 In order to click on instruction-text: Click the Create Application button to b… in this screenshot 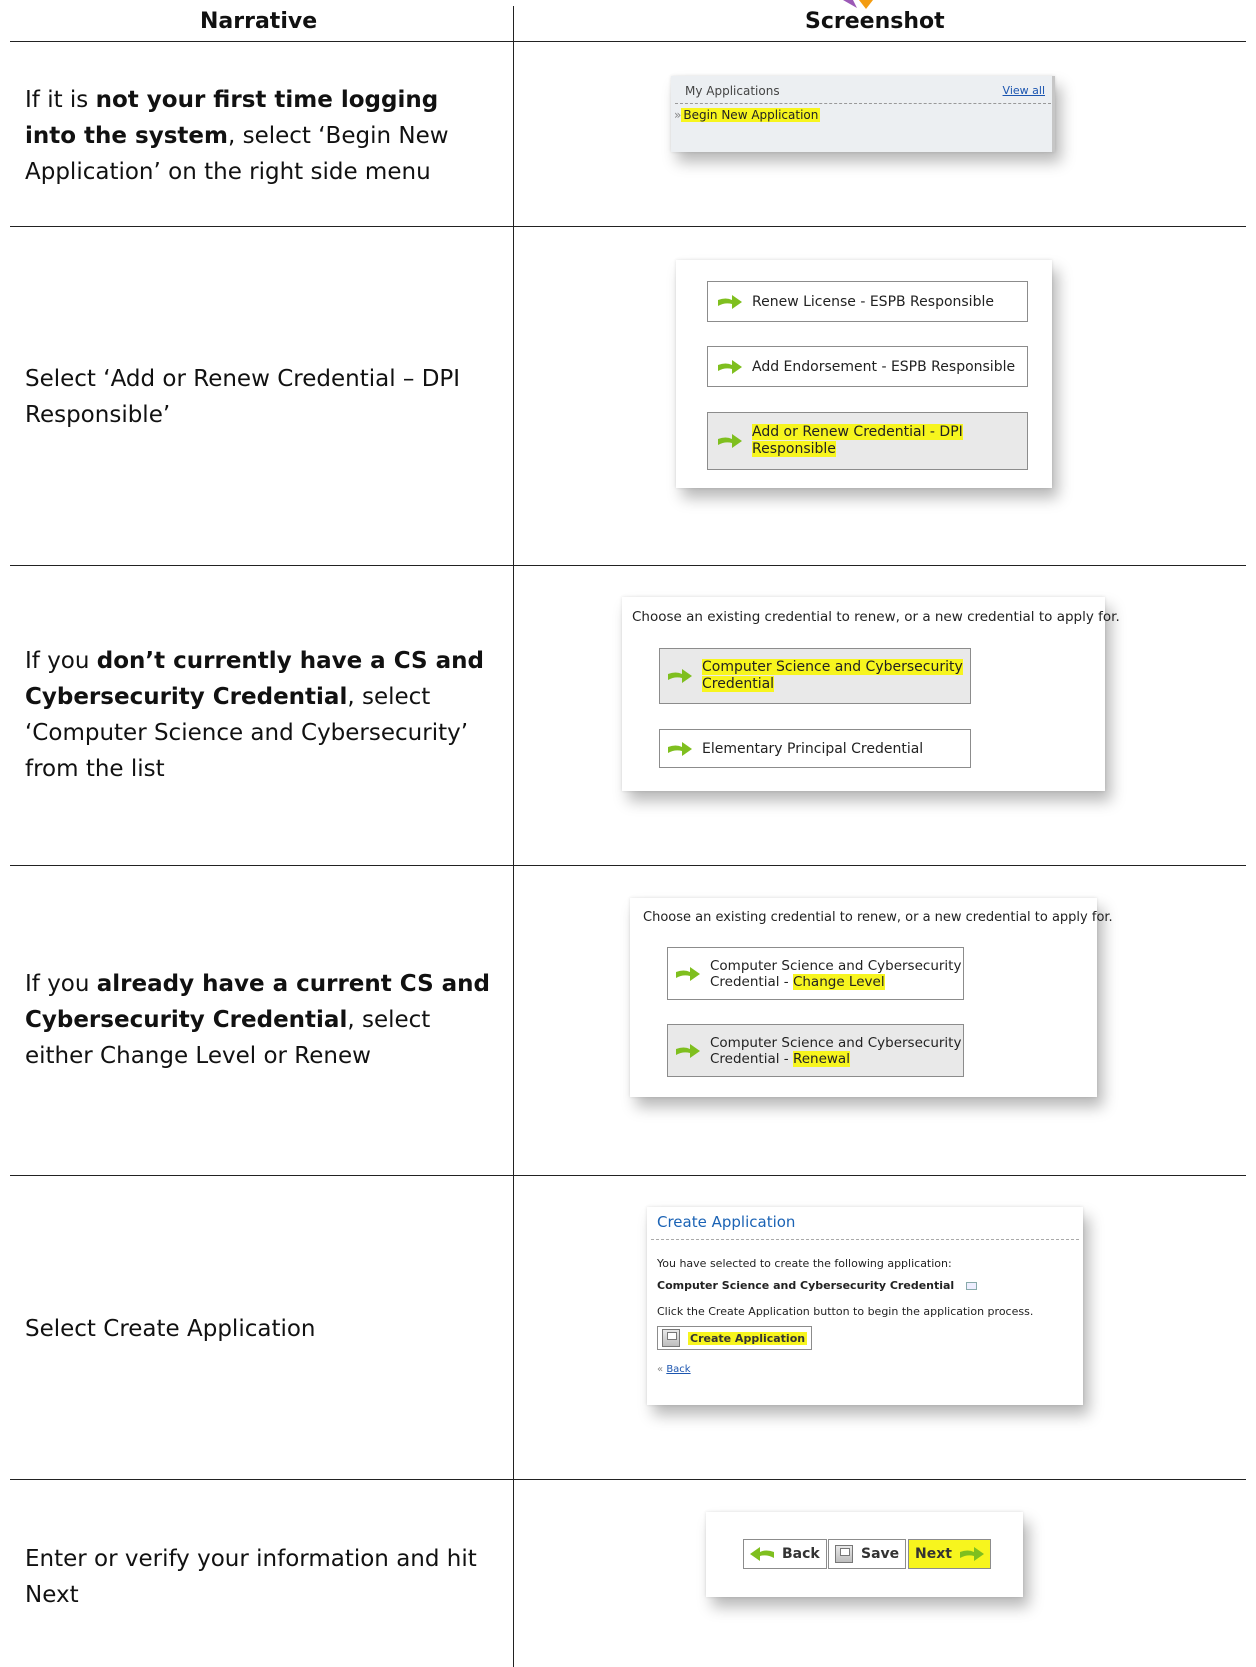, I will do `click(845, 1311)`.